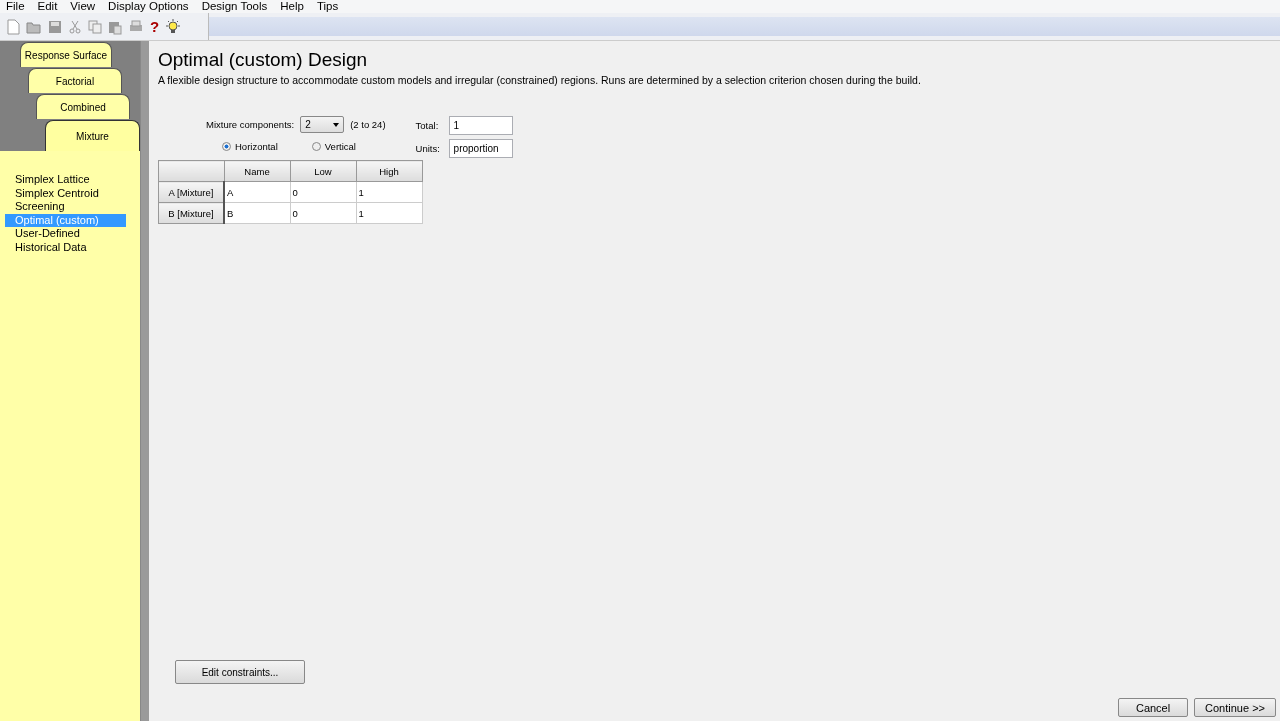  What do you see at coordinates (1153, 707) in the screenshot?
I see `dialog-button: Cancel` at bounding box center [1153, 707].